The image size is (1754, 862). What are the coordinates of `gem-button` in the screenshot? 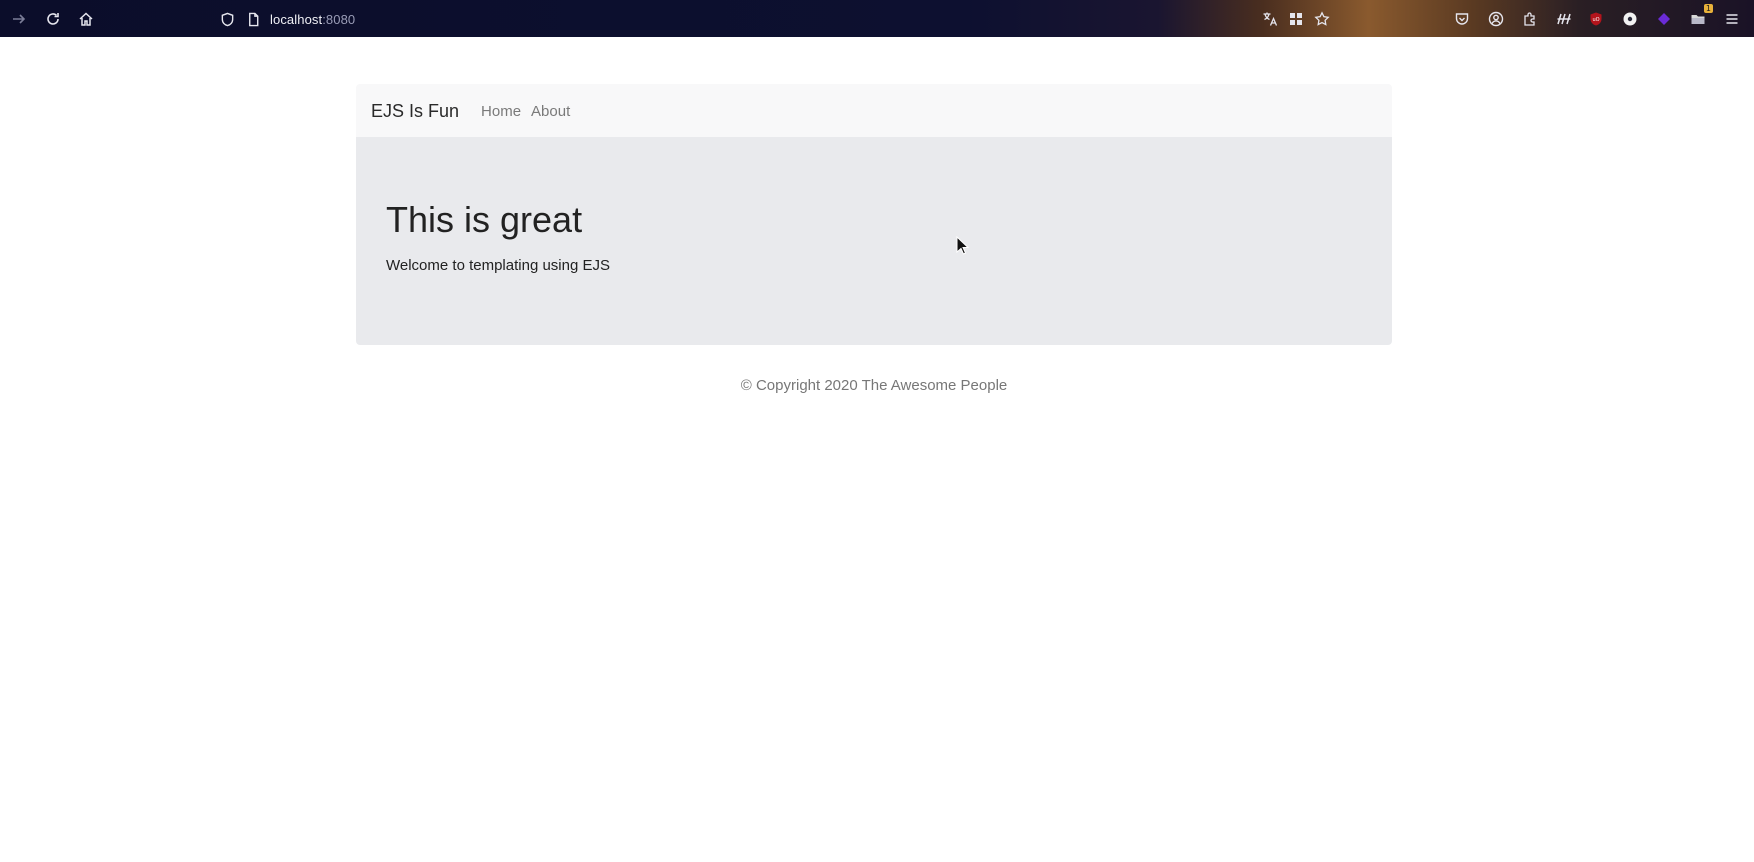 It's located at (1664, 19).